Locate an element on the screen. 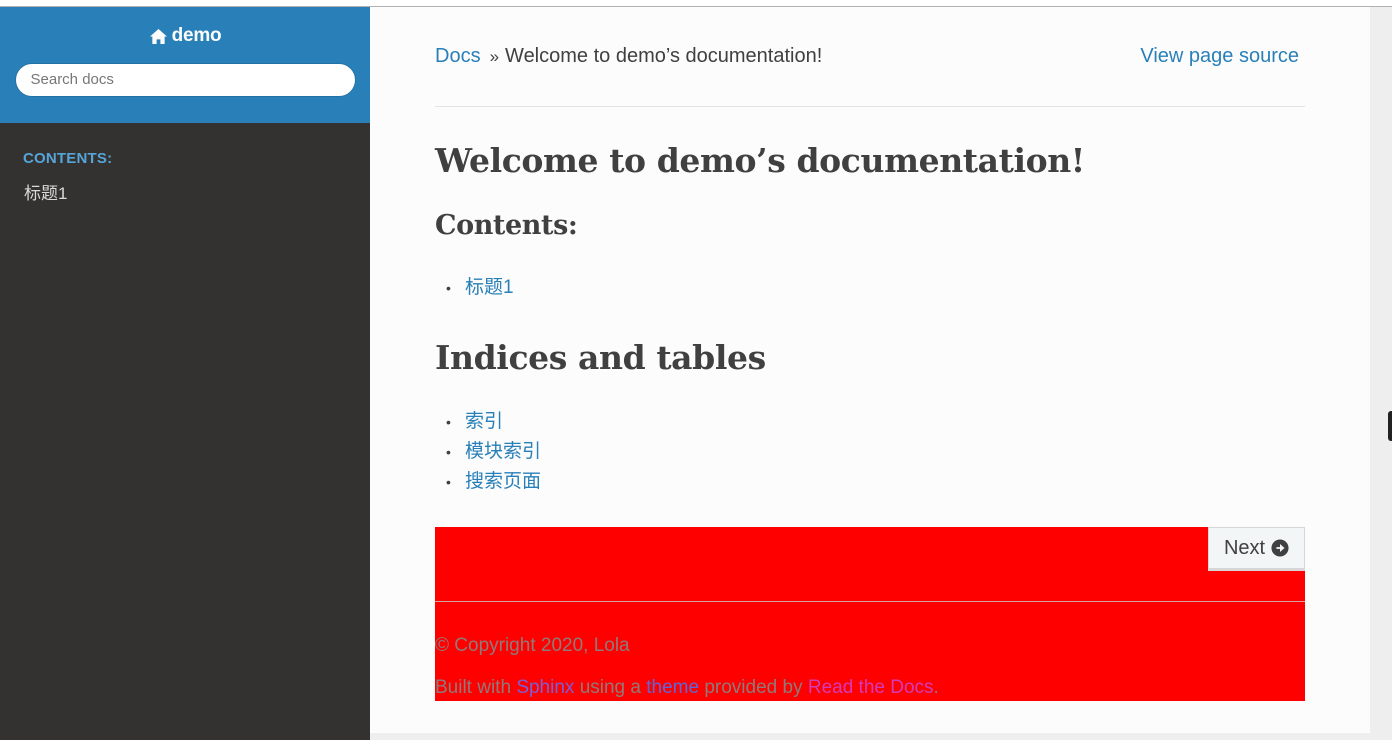  window-top-border is located at coordinates (696, 3).